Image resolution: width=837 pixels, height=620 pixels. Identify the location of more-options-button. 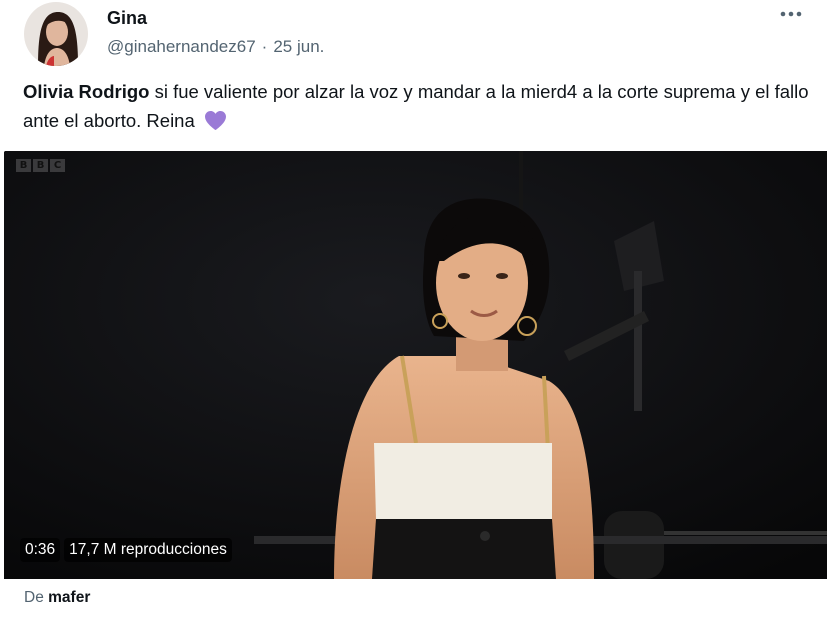
(791, 14).